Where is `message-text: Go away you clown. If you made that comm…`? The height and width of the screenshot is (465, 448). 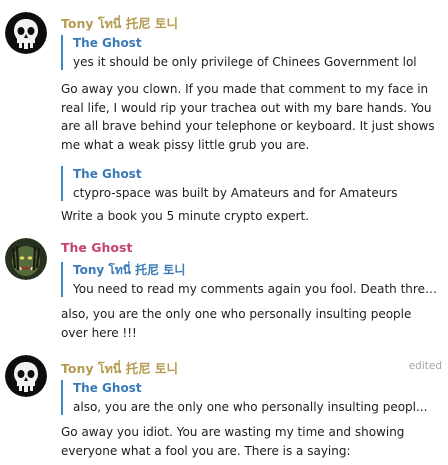
message-text: Go away you clown. If you made that comm… is located at coordinates (248, 117).